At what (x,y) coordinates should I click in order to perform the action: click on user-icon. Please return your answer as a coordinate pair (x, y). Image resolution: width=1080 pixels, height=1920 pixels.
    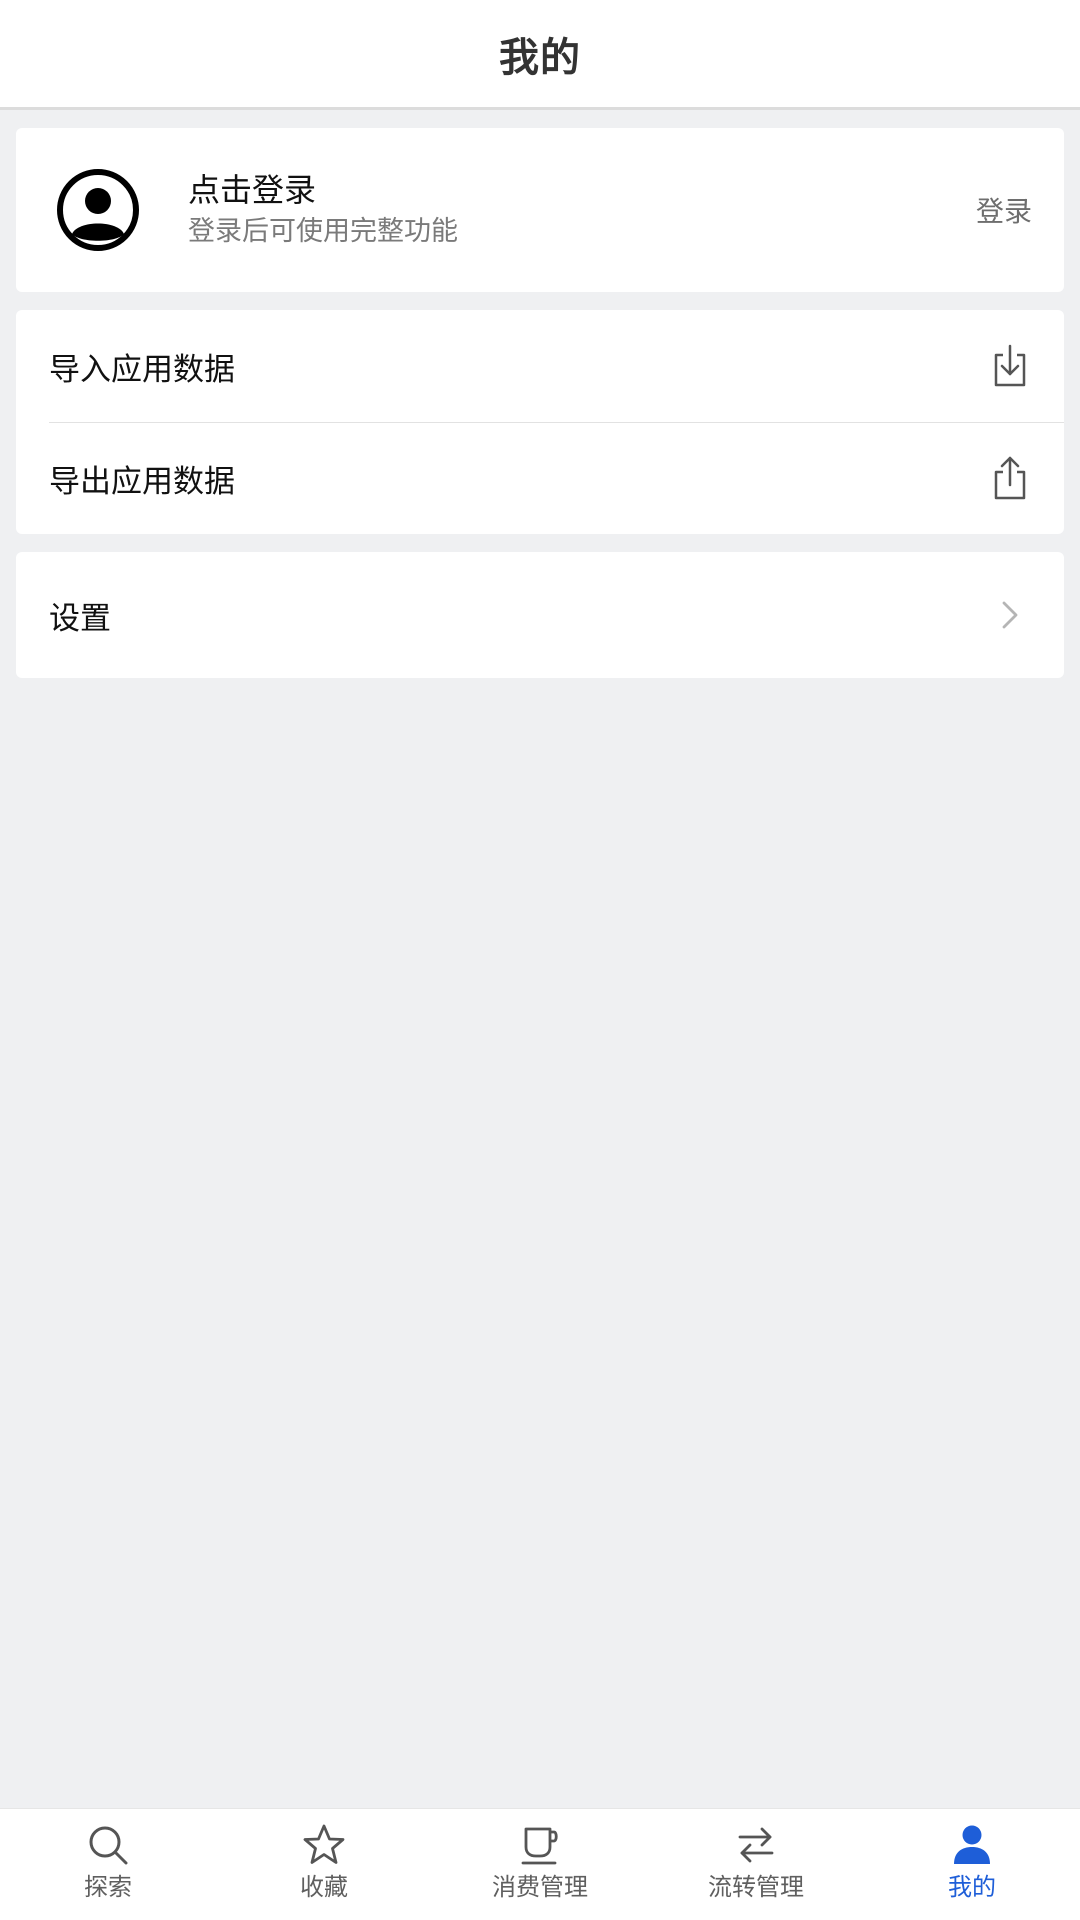
    Looking at the image, I should click on (972, 1845).